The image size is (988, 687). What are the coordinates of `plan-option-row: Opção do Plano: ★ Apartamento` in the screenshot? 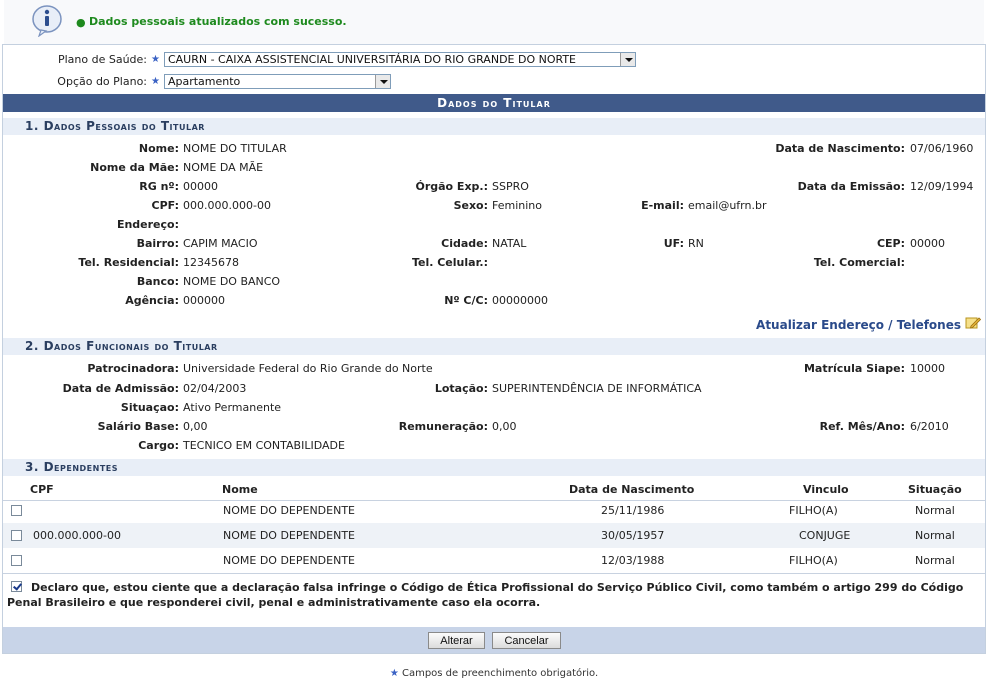 It's located at (197, 81).